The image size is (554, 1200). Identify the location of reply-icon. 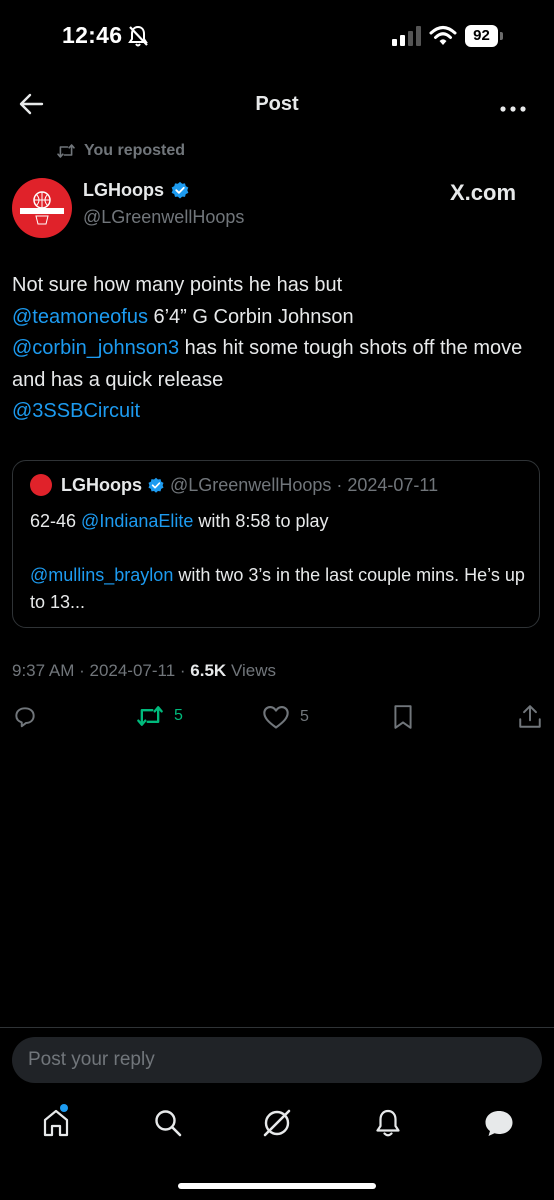
(25, 717).